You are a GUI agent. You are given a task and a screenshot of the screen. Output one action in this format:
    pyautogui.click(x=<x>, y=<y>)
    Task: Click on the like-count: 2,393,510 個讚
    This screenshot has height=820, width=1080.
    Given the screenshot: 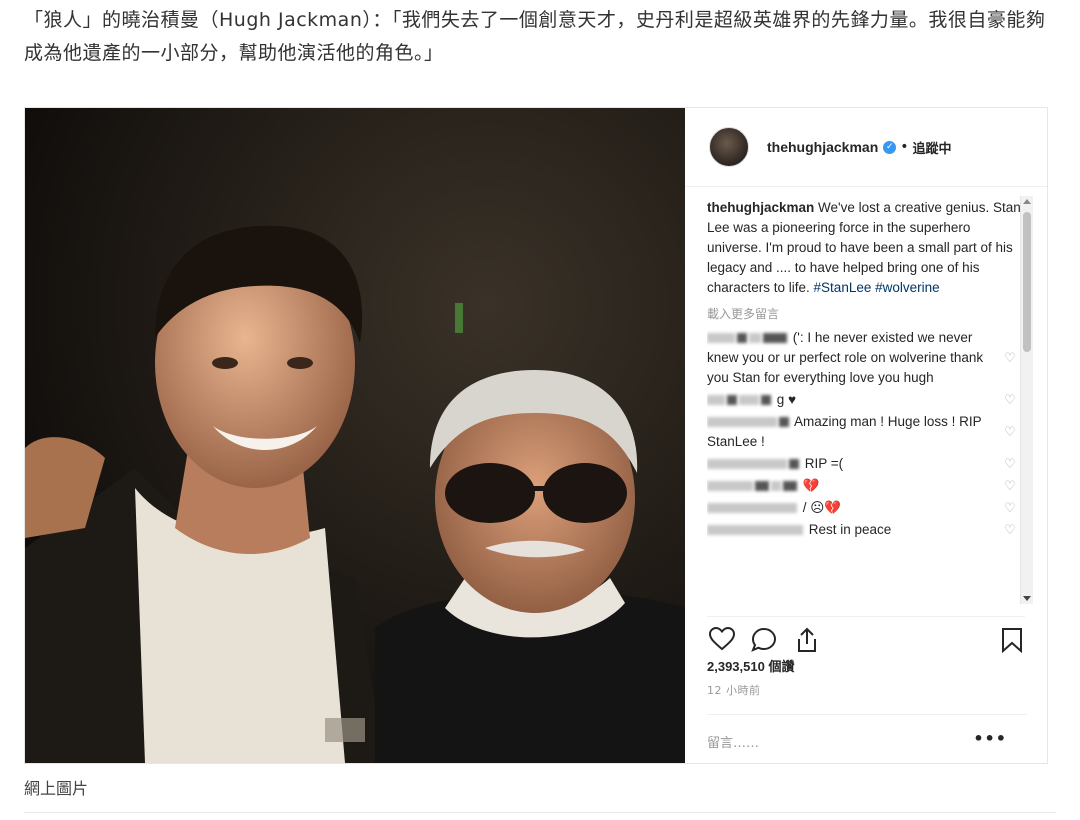 What is the action you would take?
    pyautogui.click(x=750, y=665)
    